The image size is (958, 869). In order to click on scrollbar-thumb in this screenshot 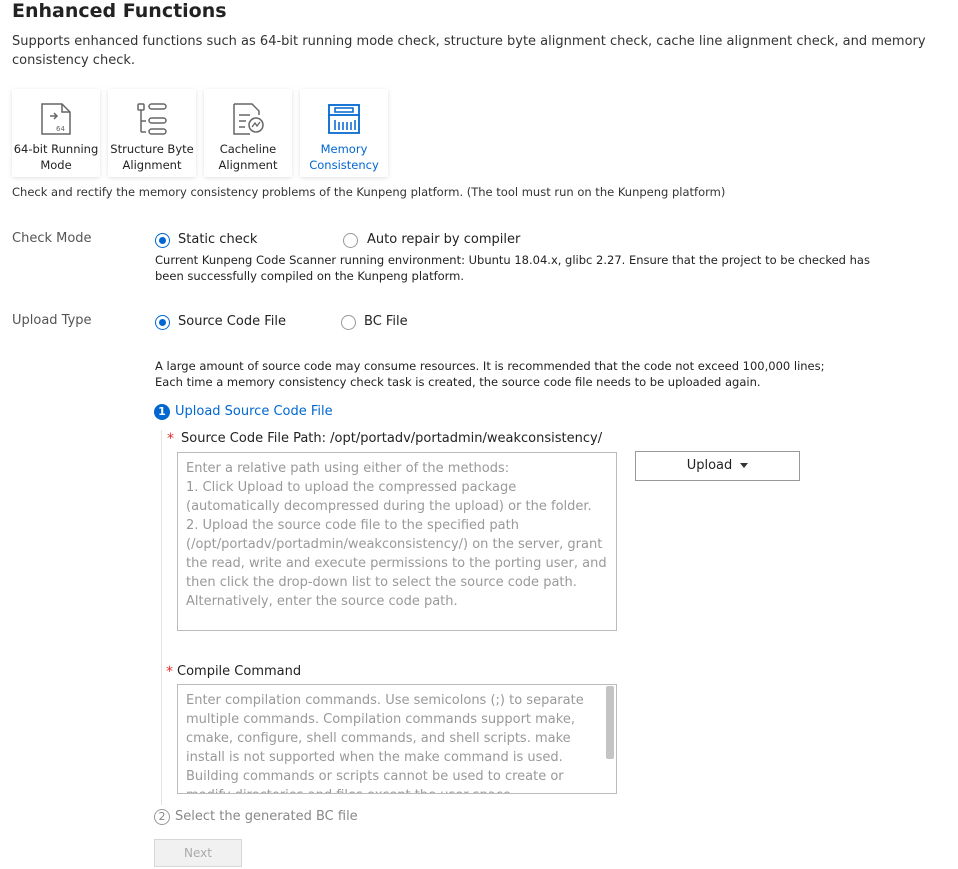, I will do `click(610, 722)`.